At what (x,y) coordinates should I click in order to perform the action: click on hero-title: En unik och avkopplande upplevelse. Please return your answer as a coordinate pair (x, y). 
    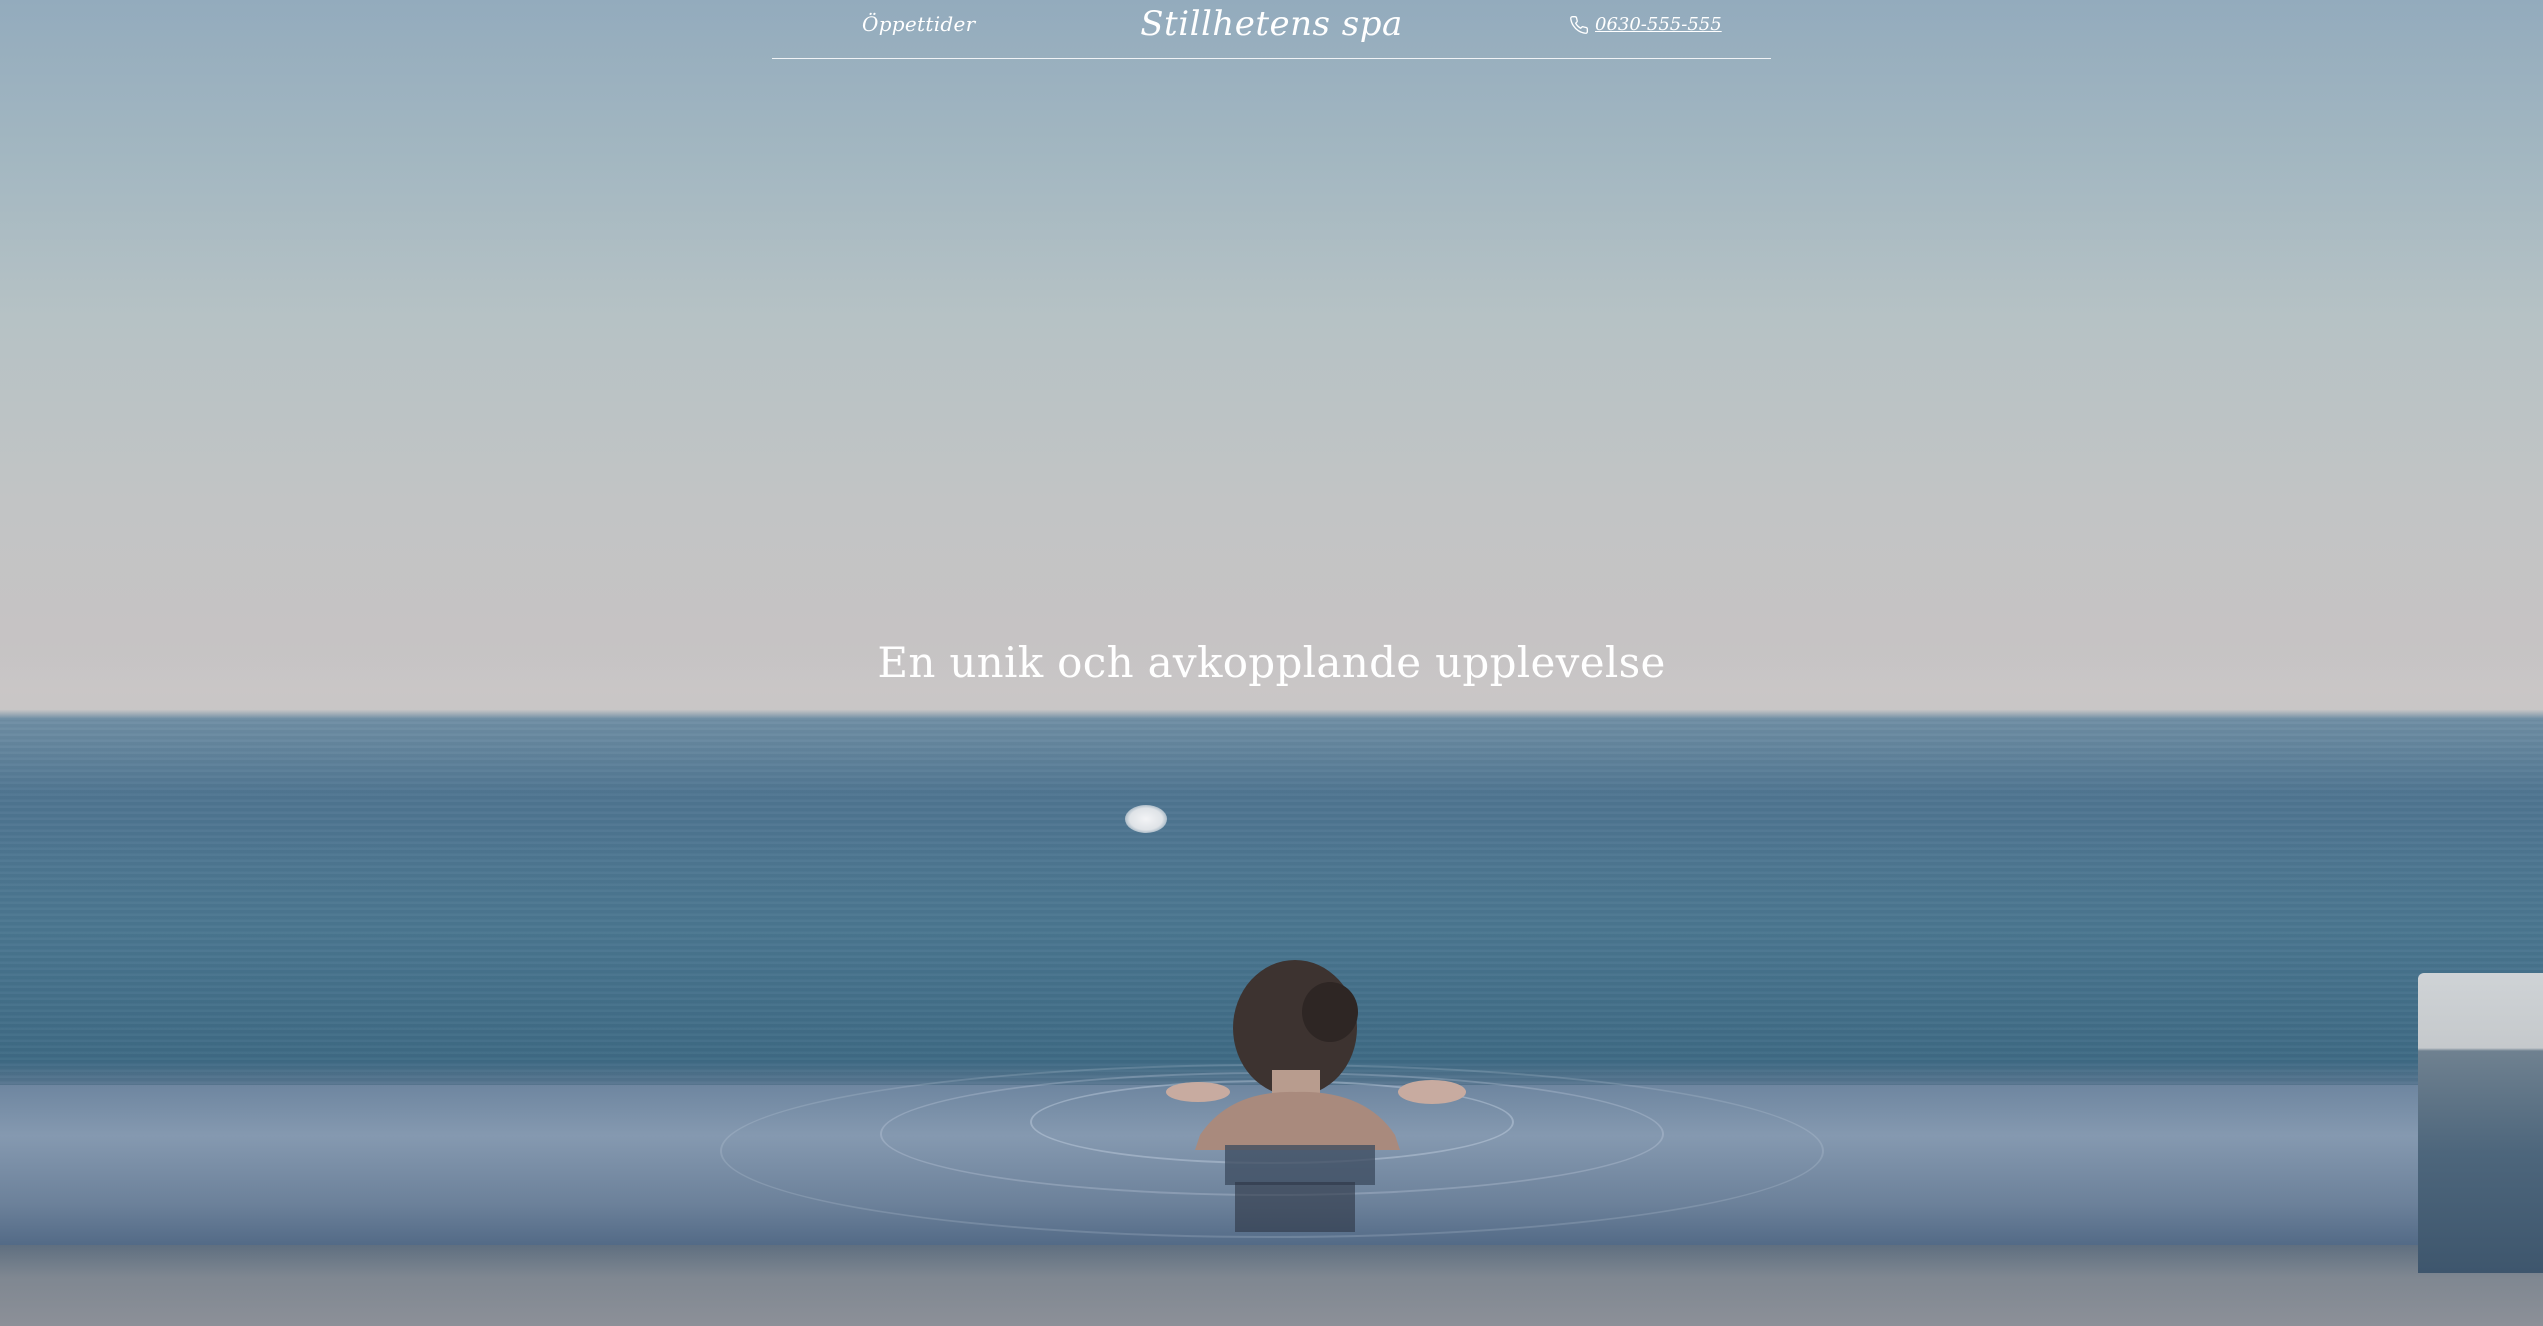
    Looking at the image, I should click on (1271, 662).